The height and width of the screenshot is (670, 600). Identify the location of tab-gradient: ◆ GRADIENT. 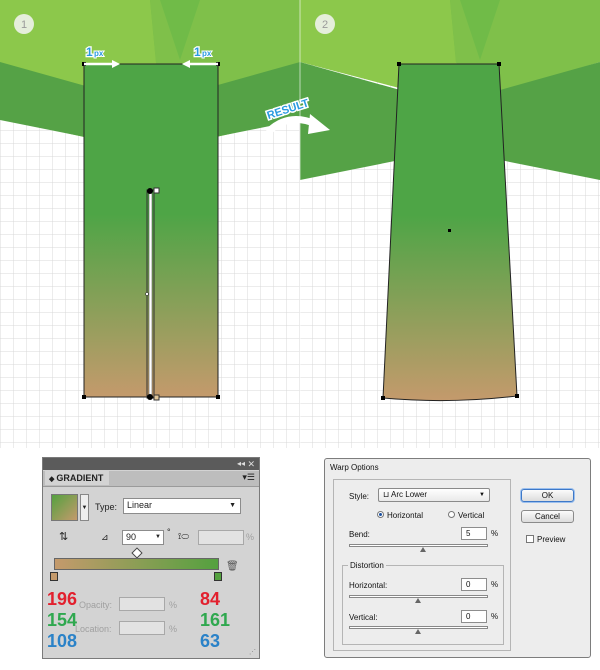
(77, 478).